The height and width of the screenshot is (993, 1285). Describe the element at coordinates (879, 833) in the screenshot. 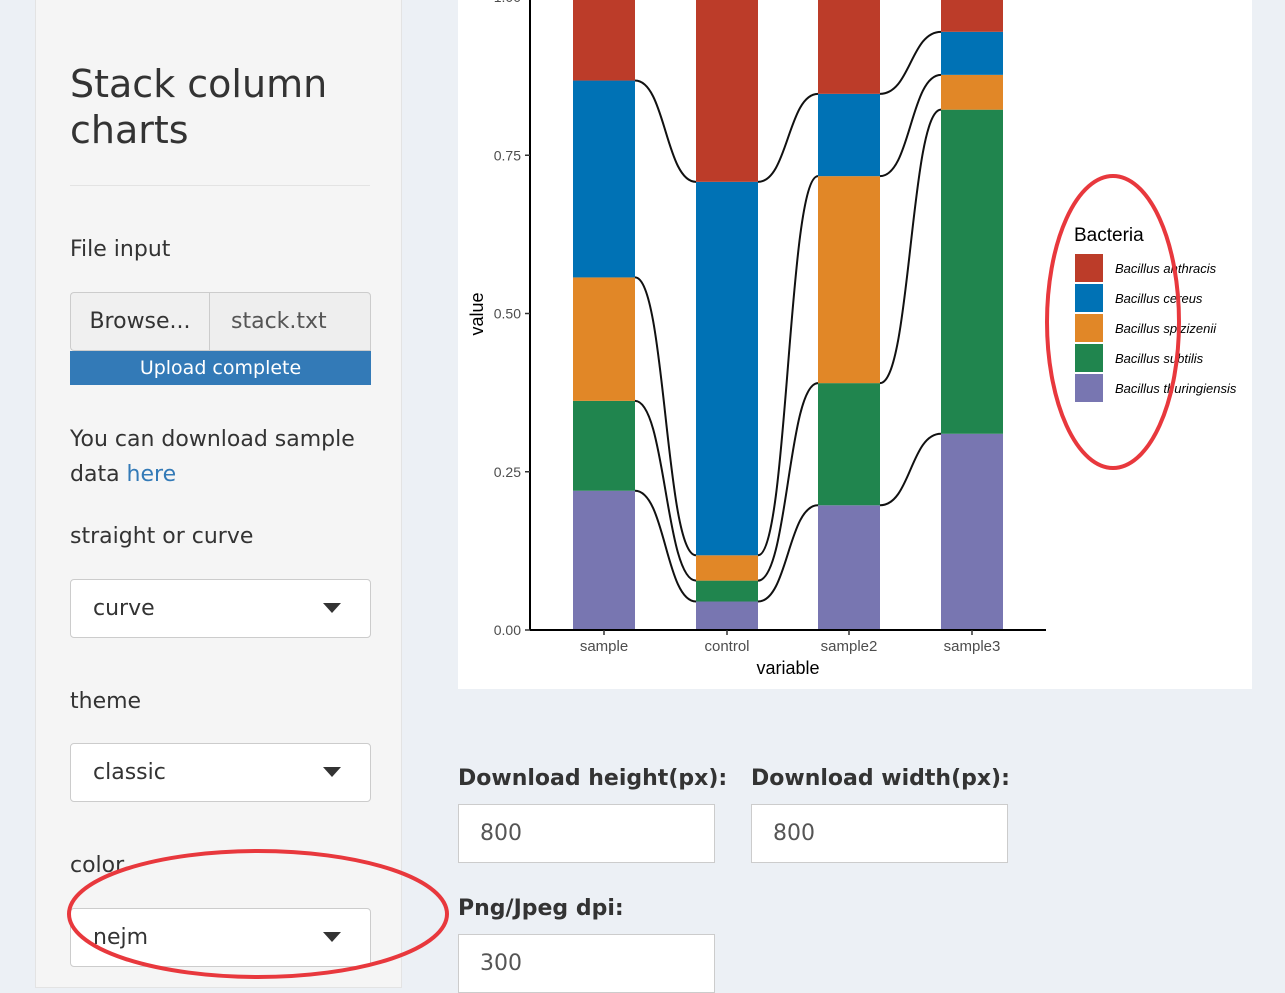

I see `download-width-input: 800` at that location.